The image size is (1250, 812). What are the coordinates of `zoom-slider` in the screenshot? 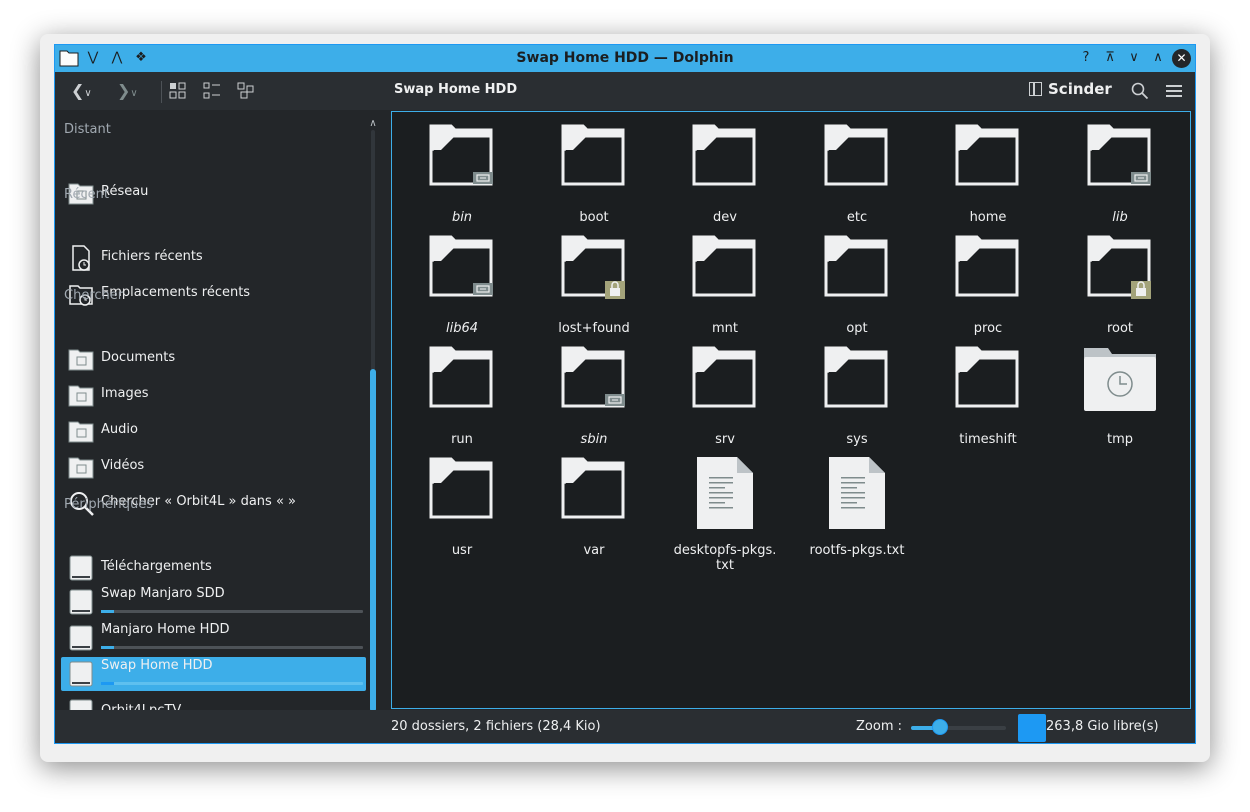 It's located at (958, 728).